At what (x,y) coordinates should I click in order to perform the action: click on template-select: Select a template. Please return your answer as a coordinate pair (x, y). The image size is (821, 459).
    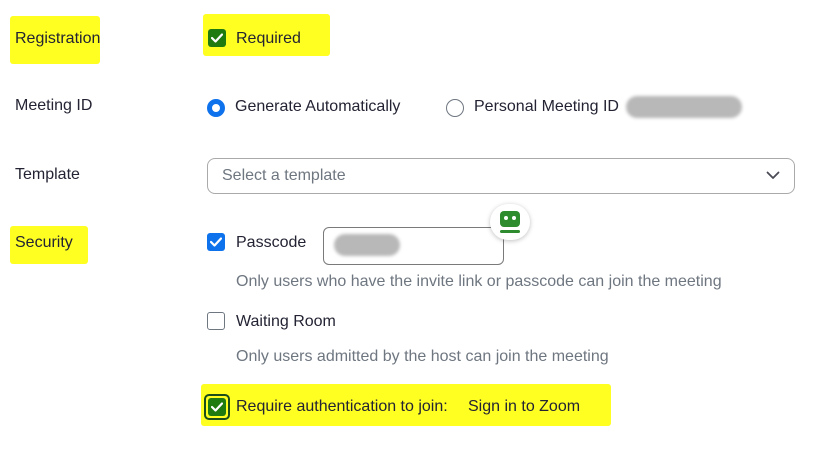
    Looking at the image, I should click on (501, 176).